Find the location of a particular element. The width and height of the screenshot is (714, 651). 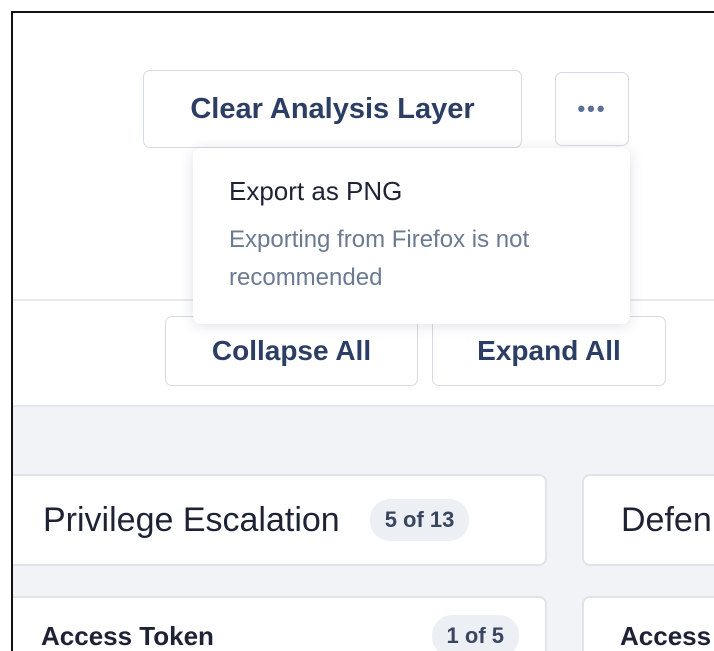

technique-card-access: Access is located at coordinates (648, 623).